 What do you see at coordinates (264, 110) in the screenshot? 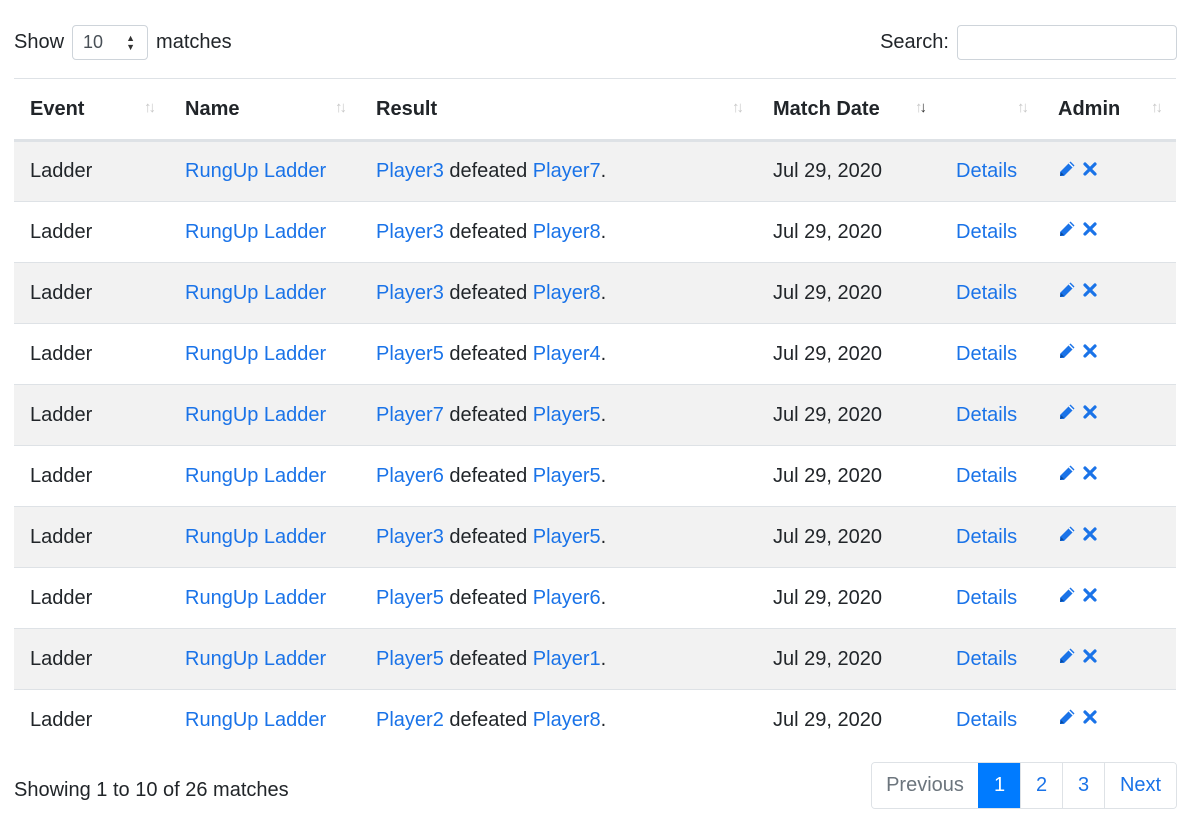
I see `column-header-name: Name ↑↓` at bounding box center [264, 110].